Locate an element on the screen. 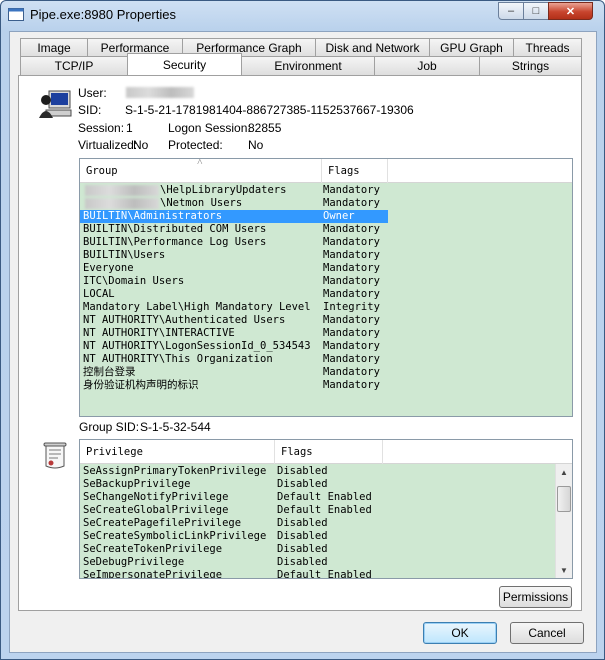 Image resolution: width=605 pixels, height=660 pixels. group-row: NT AUTHORITY\INTERACTIVE Mandatory is located at coordinates (320, 333).